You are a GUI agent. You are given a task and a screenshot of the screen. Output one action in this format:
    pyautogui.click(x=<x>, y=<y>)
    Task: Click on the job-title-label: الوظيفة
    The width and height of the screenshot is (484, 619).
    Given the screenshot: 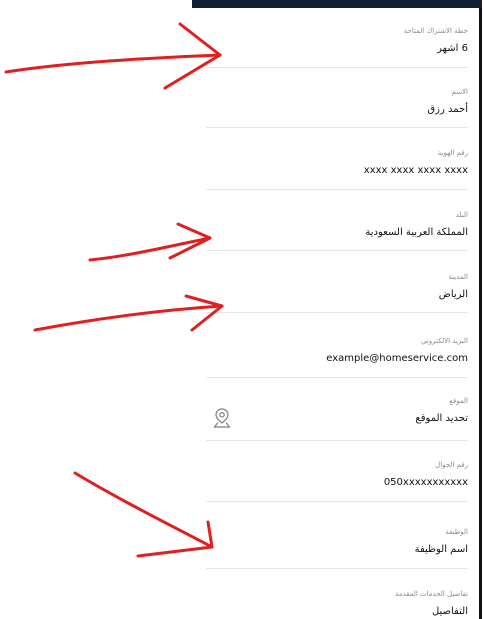 What is the action you would take?
    pyautogui.click(x=456, y=532)
    